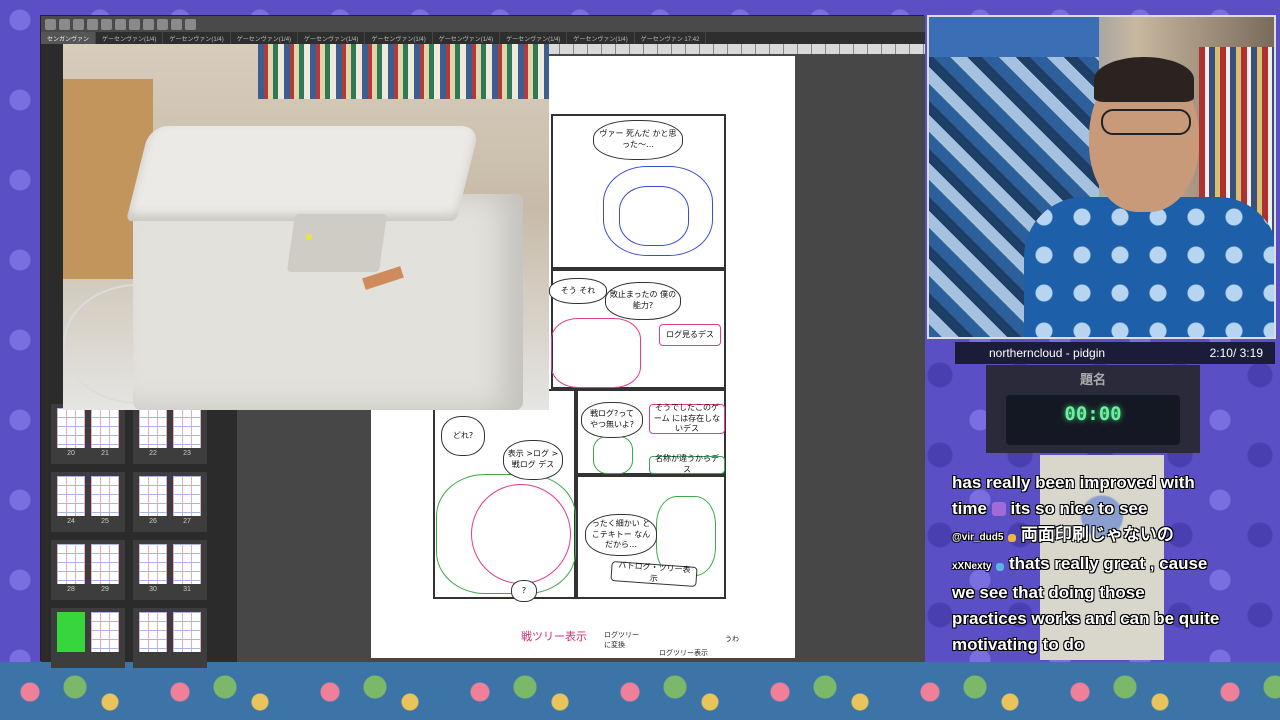  I want to click on app-toolbar, so click(483, 24).